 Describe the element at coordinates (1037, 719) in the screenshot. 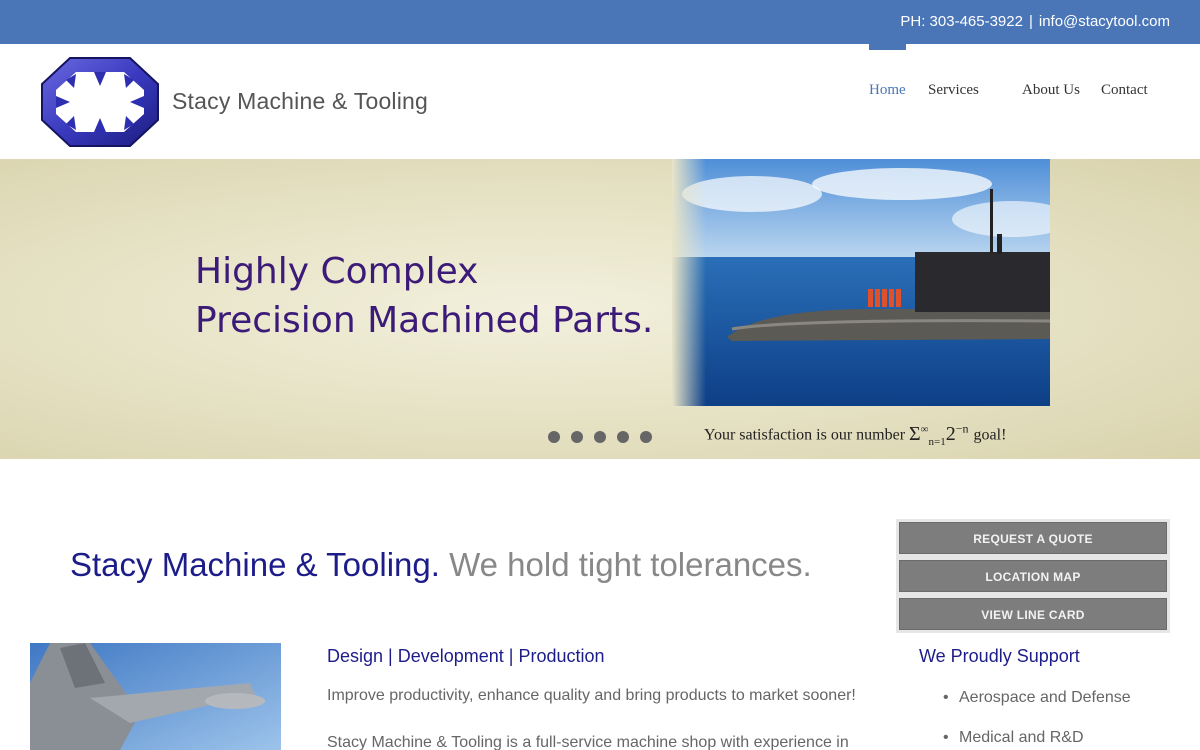

I see `support-list: Aerospace and Defense Medical and R&D` at that location.